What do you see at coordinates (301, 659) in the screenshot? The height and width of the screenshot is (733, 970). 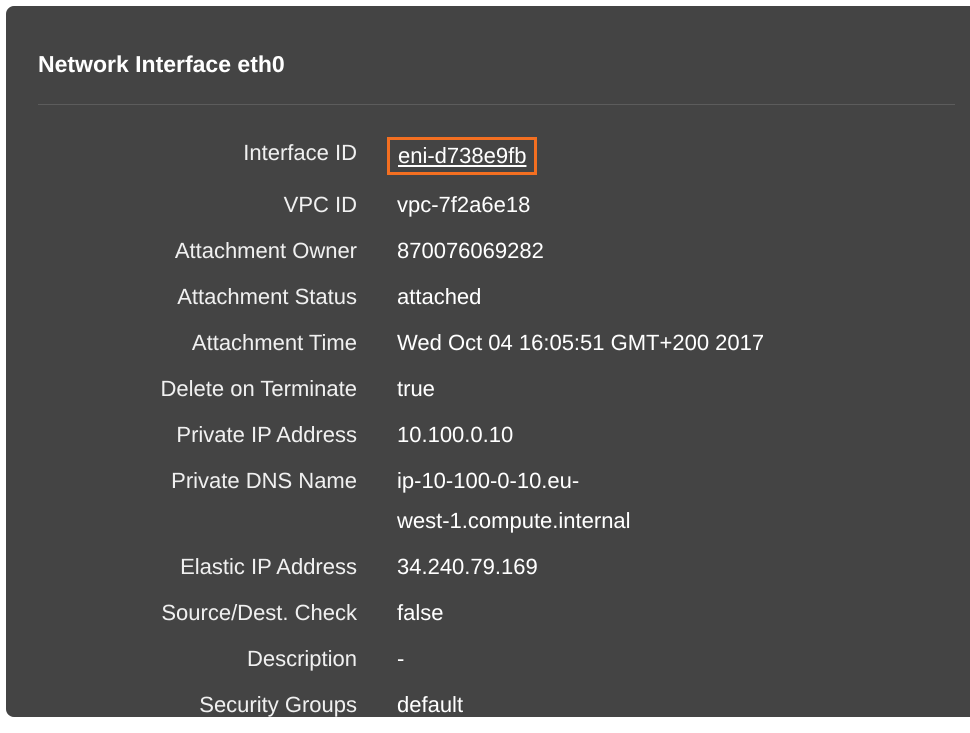 I see `field-label: Description` at bounding box center [301, 659].